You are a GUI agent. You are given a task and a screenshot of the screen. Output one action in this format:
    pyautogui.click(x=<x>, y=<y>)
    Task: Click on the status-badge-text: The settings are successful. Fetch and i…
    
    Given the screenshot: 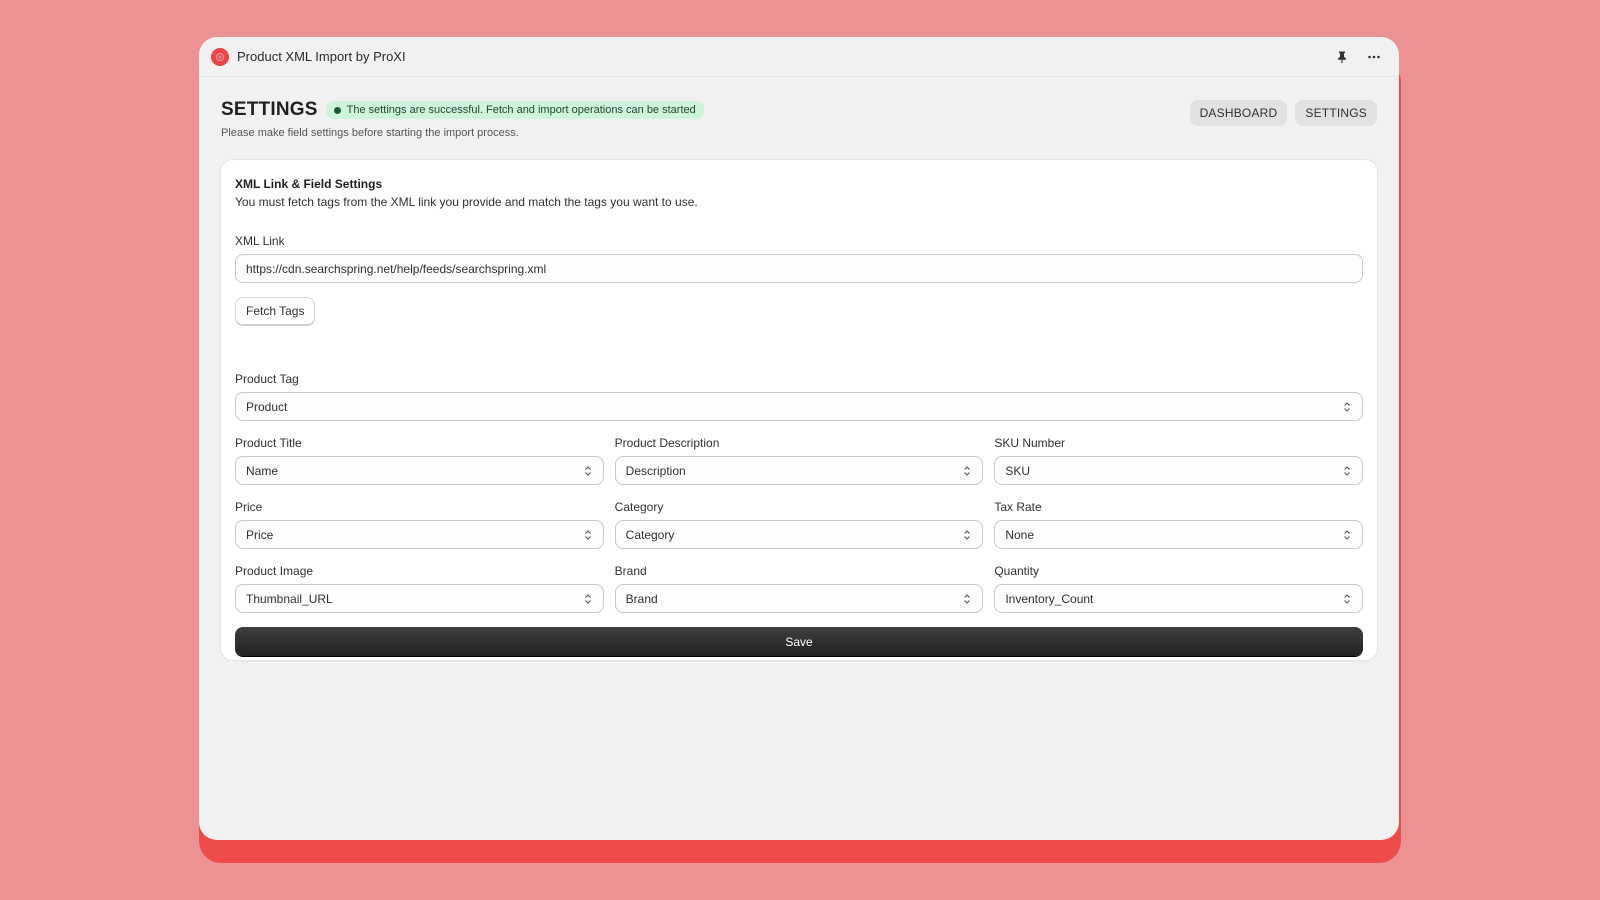 What is the action you would take?
    pyautogui.click(x=521, y=110)
    